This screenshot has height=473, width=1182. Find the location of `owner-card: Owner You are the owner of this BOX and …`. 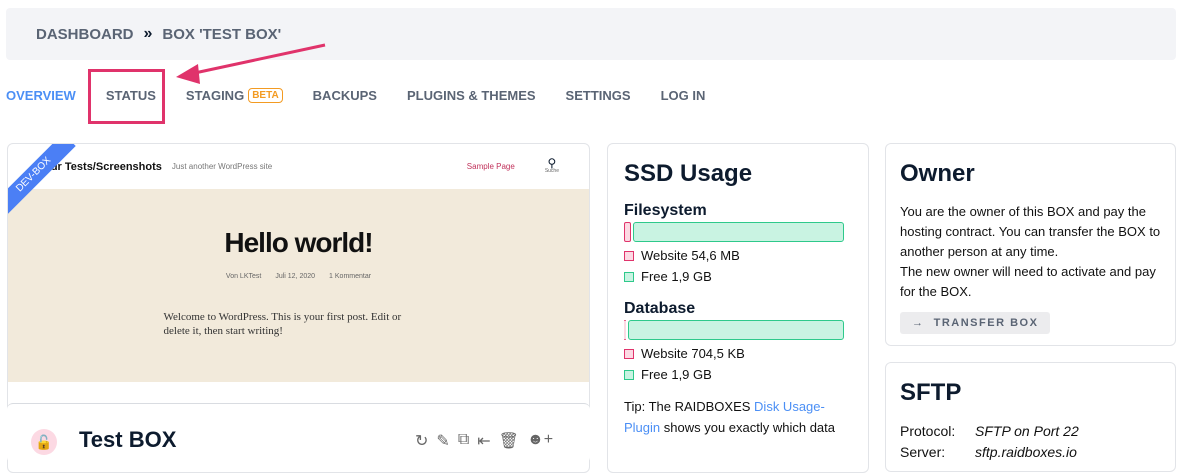

owner-card: Owner You are the owner of this BOX and … is located at coordinates (1030, 244).